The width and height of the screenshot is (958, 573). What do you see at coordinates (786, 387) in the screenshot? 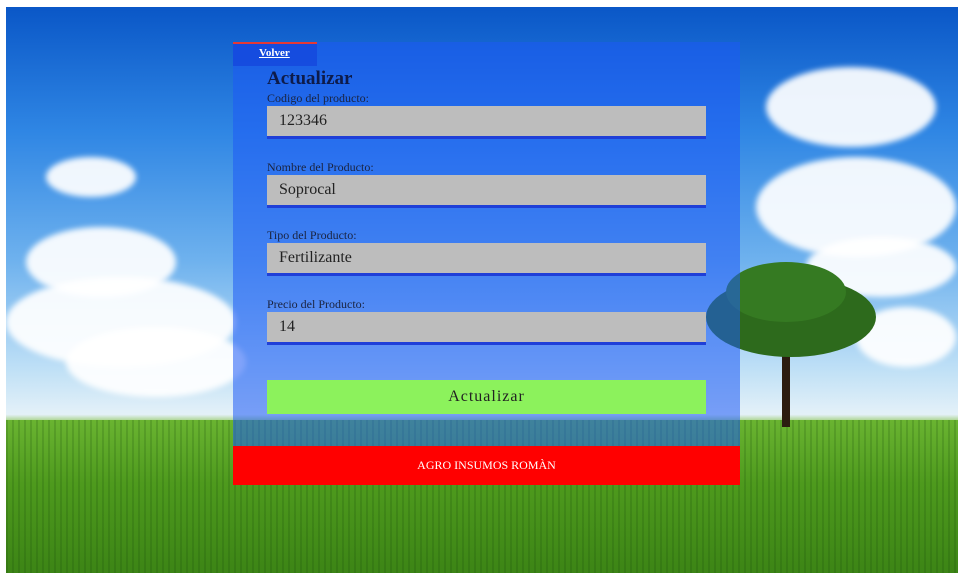
I see `tree-trunk` at bounding box center [786, 387].